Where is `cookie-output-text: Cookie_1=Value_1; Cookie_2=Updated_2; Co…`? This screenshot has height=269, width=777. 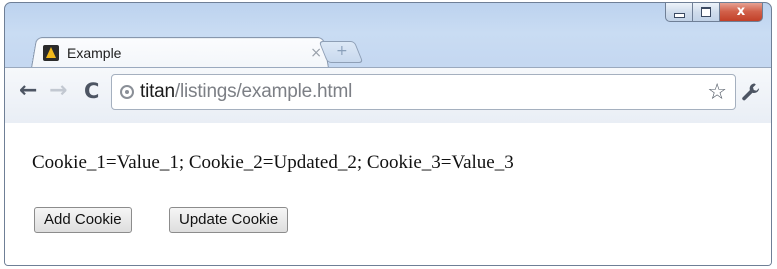
cookie-output-text: Cookie_1=Value_1; Cookie_2=Updated_2; Co… is located at coordinates (273, 162).